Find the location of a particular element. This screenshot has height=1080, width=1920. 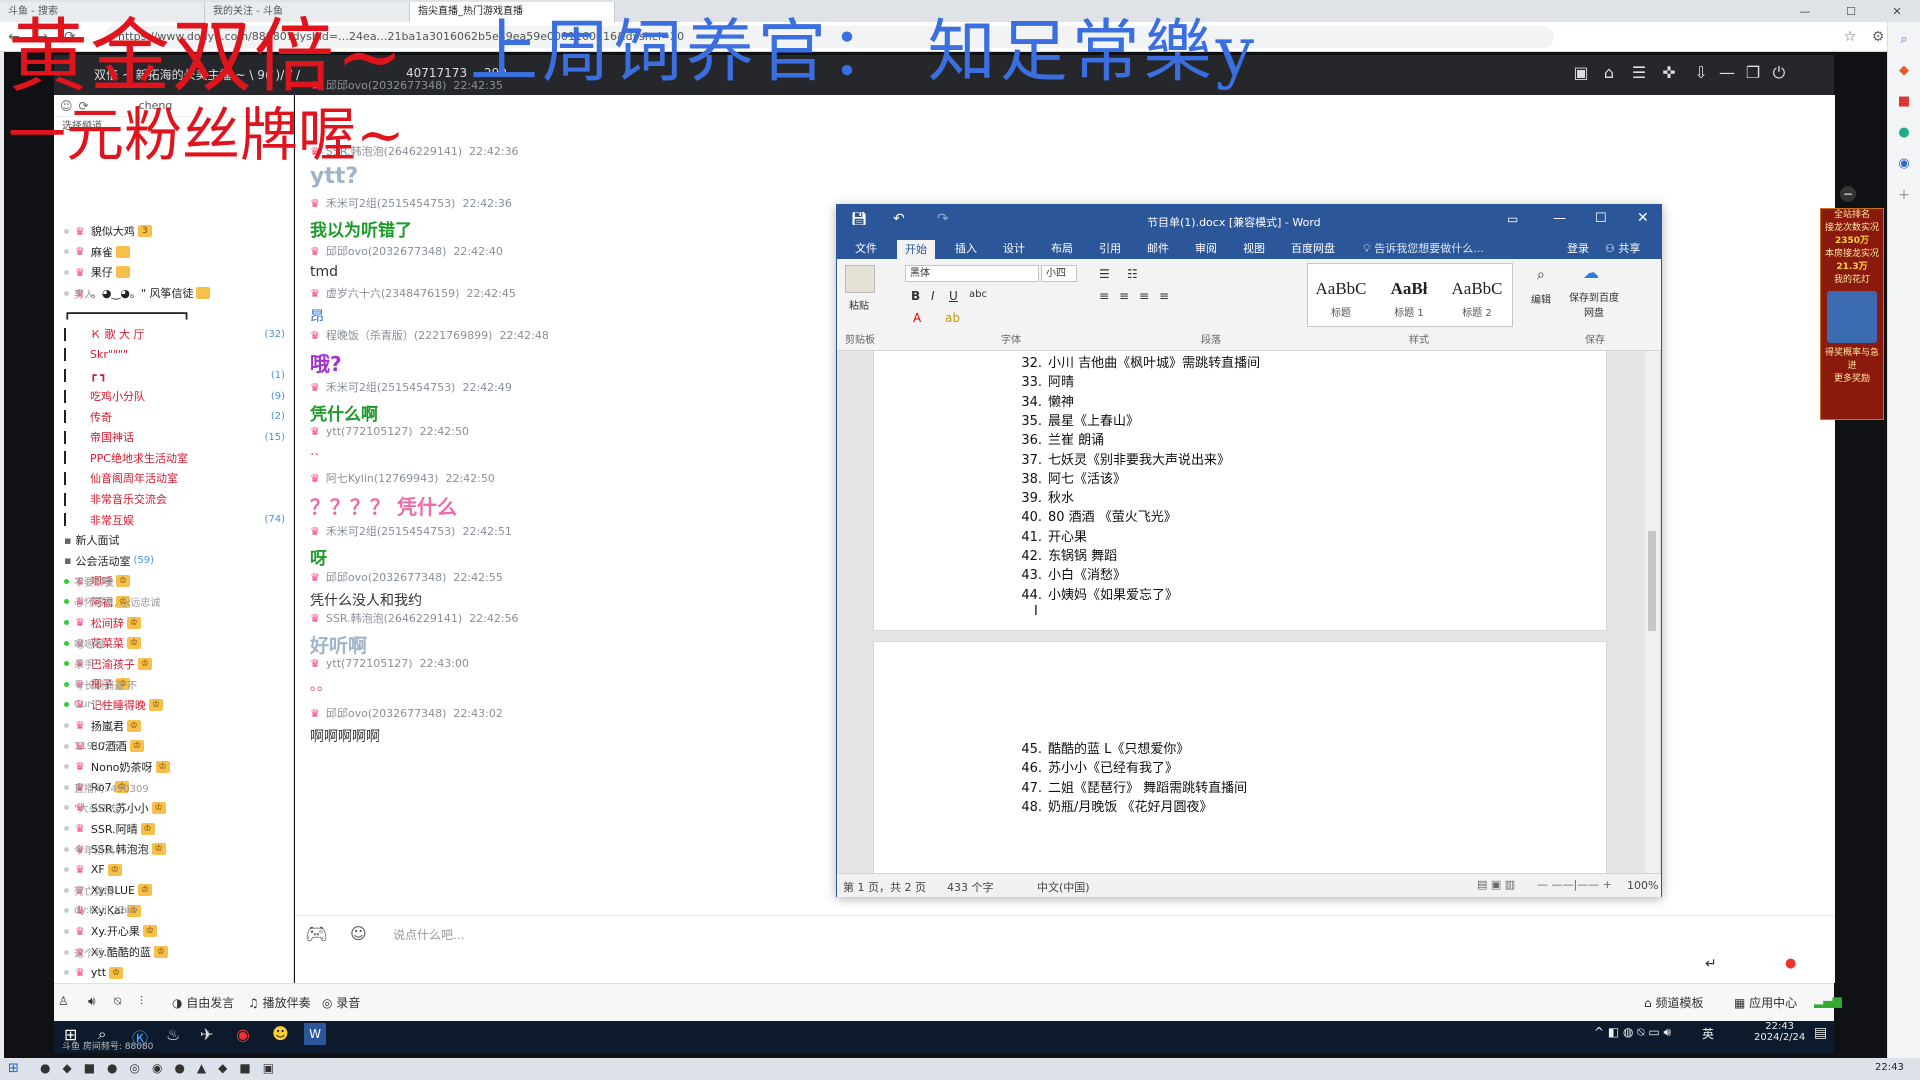

doc-line: 40. 80 酒酒 《萤火飞光》 is located at coordinates (1095, 515).